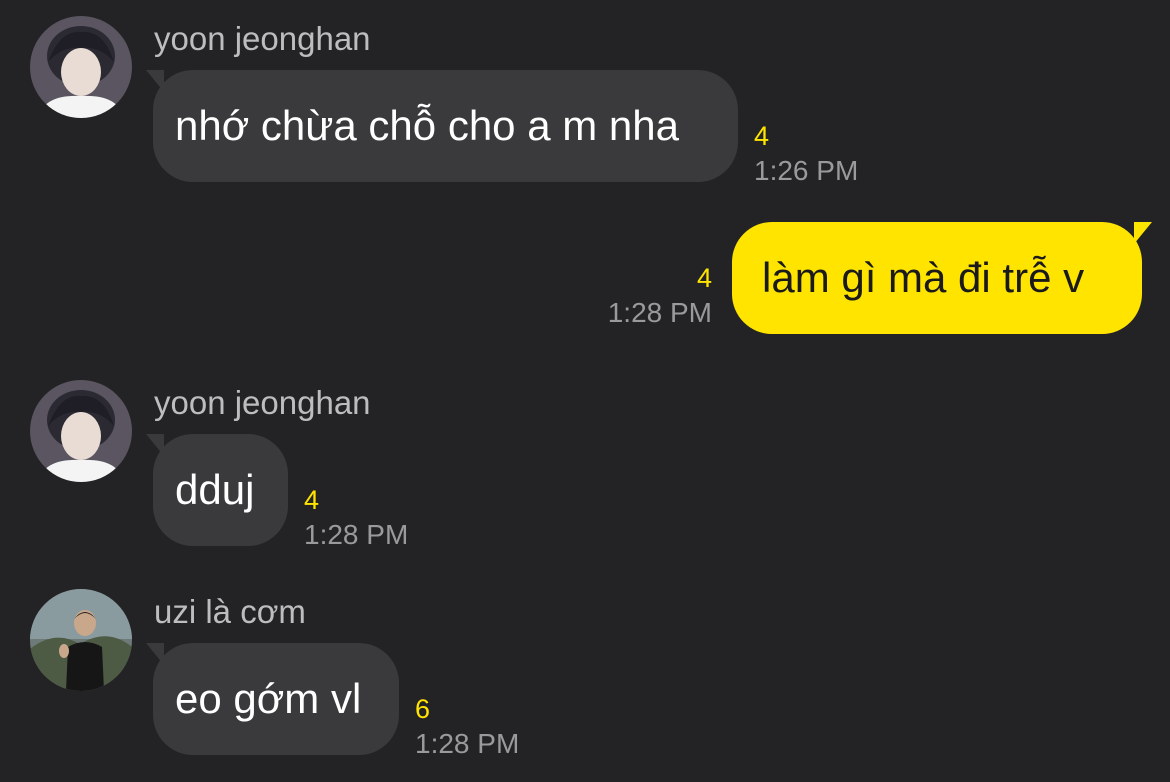 The height and width of the screenshot is (782, 1170). What do you see at coordinates (806, 170) in the screenshot?
I see `message-time: 1:26 PM` at bounding box center [806, 170].